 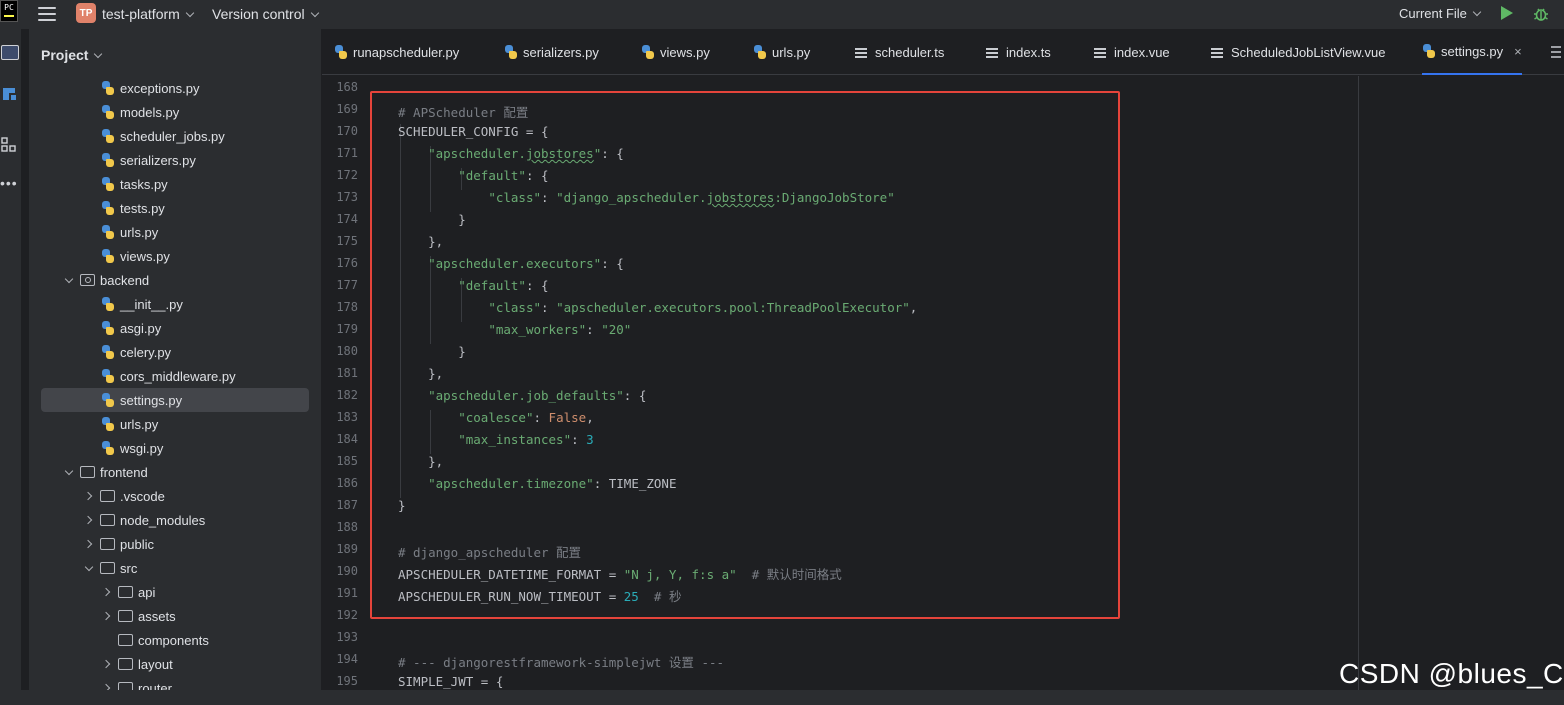 I want to click on folder-item: frontend, so click(x=175, y=472).